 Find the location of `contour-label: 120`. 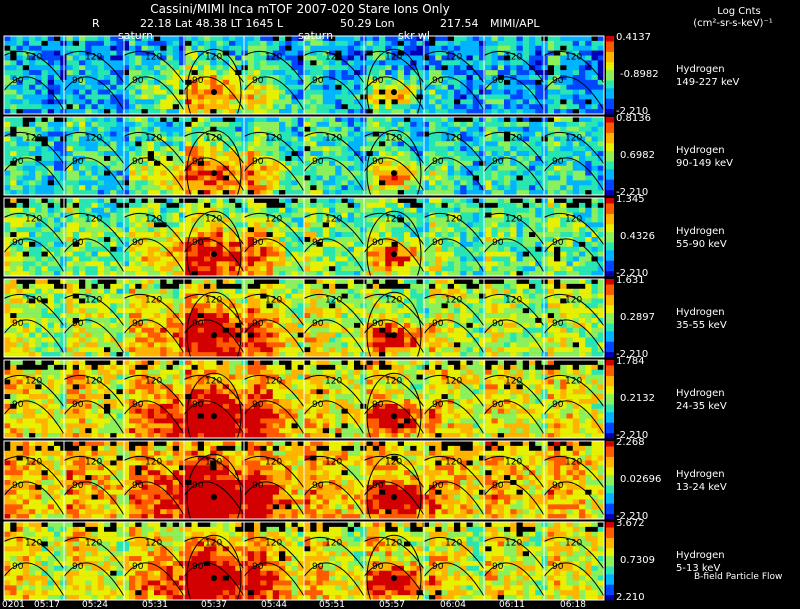

contour-label: 120 is located at coordinates (393, 138).